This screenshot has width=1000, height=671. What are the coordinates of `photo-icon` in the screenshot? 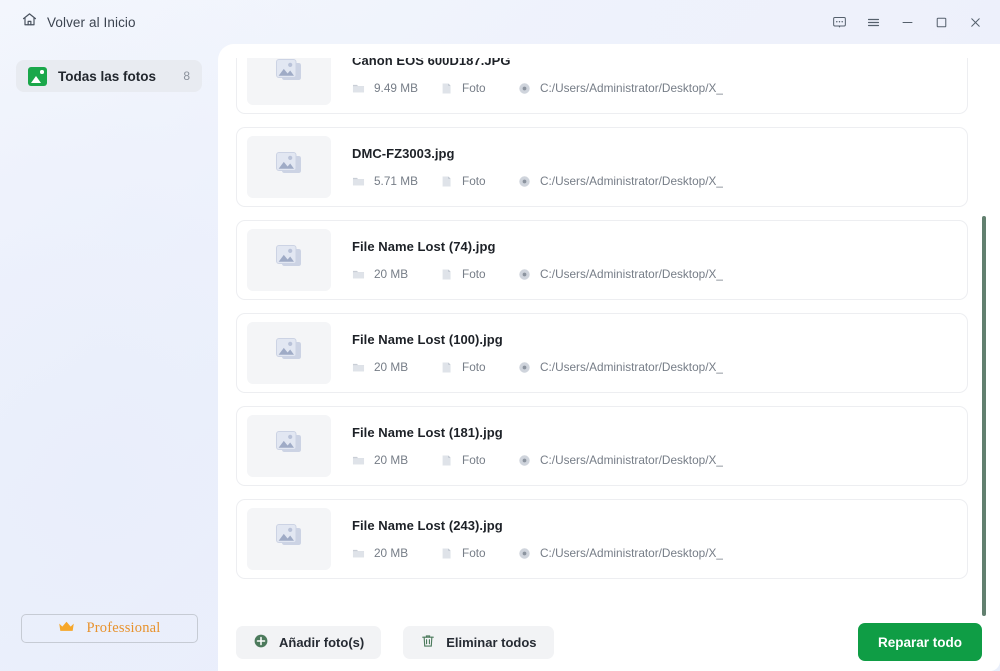 It's located at (37, 76).